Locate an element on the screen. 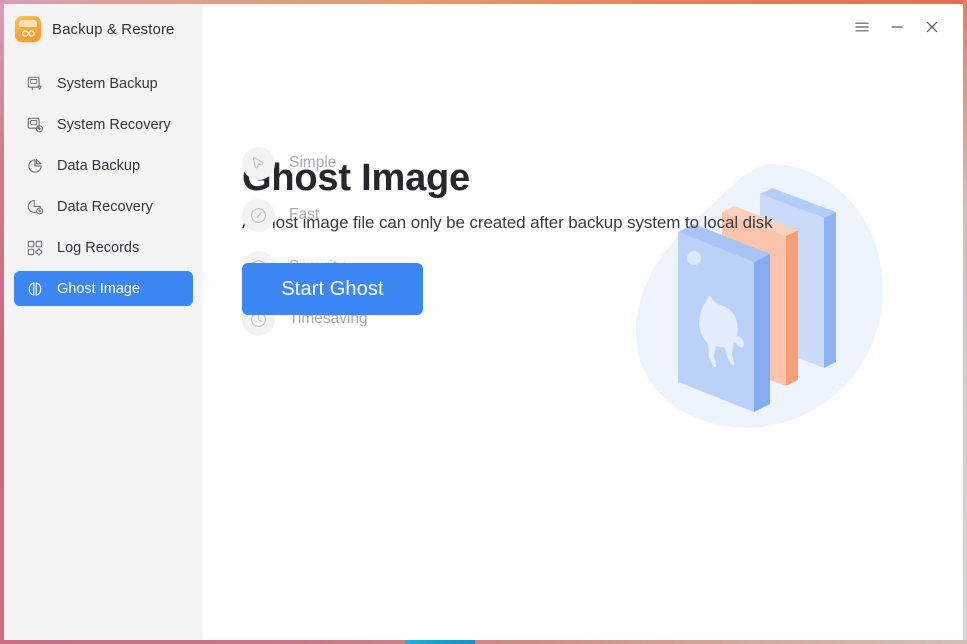 The height and width of the screenshot is (644, 967). window-controls is located at coordinates (904, 27).